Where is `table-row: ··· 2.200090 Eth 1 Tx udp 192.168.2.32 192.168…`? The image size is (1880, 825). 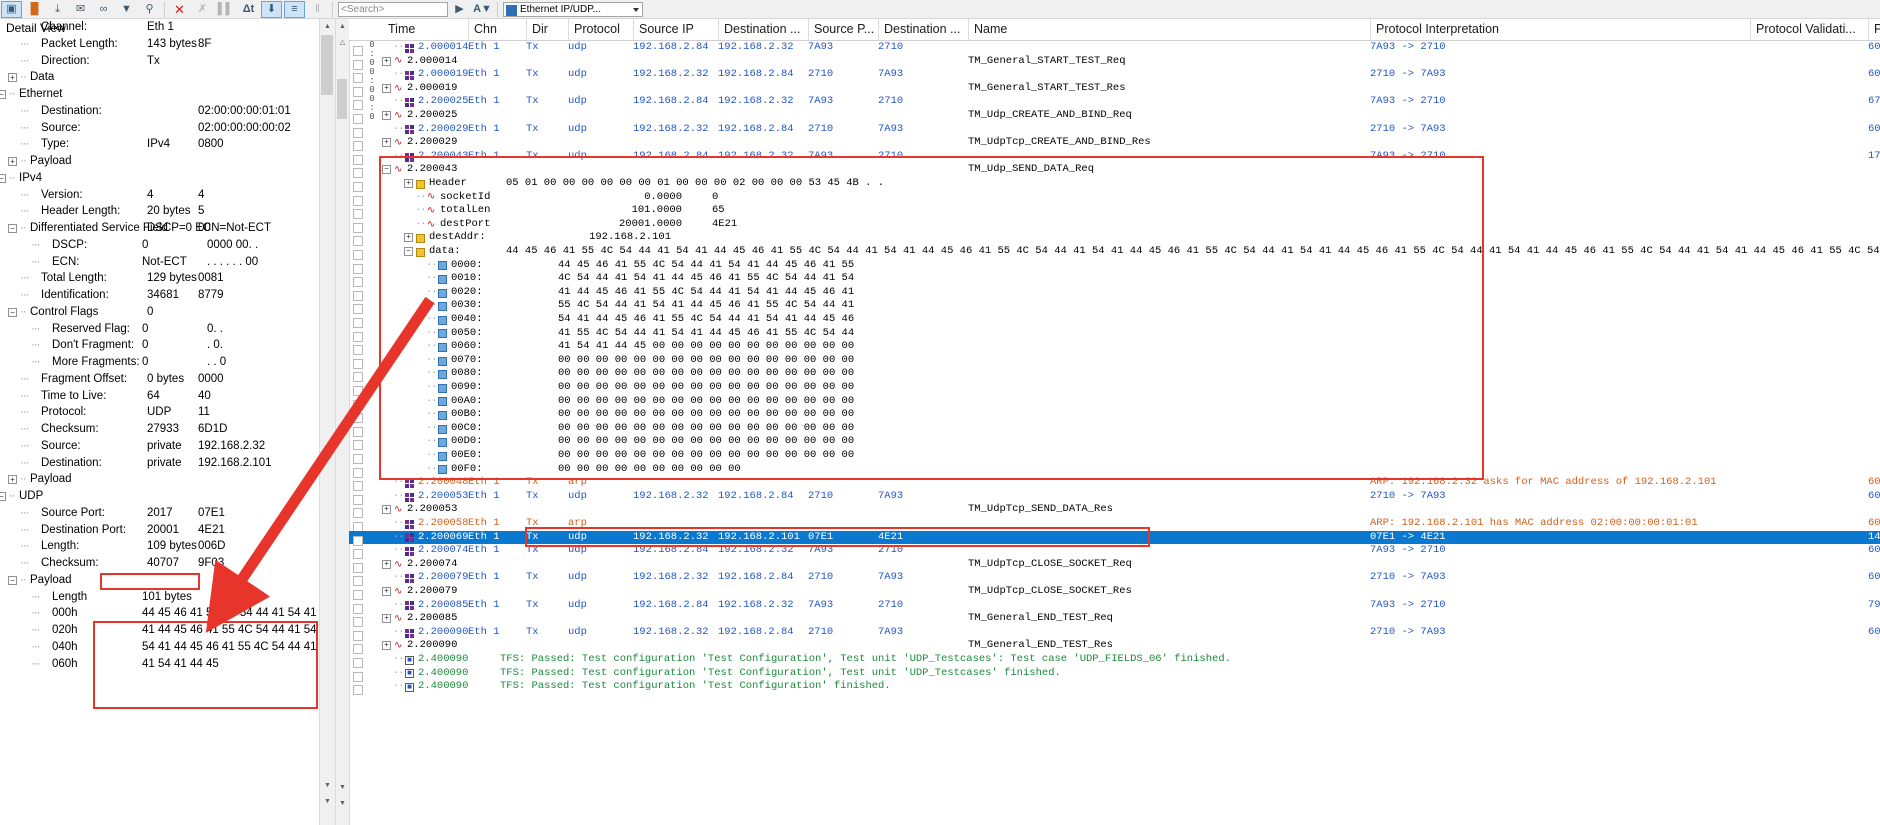
table-row: ··· 2.200090 Eth 1 Tx udp 192.168.2.32 192.168… is located at coordinates (1107, 633).